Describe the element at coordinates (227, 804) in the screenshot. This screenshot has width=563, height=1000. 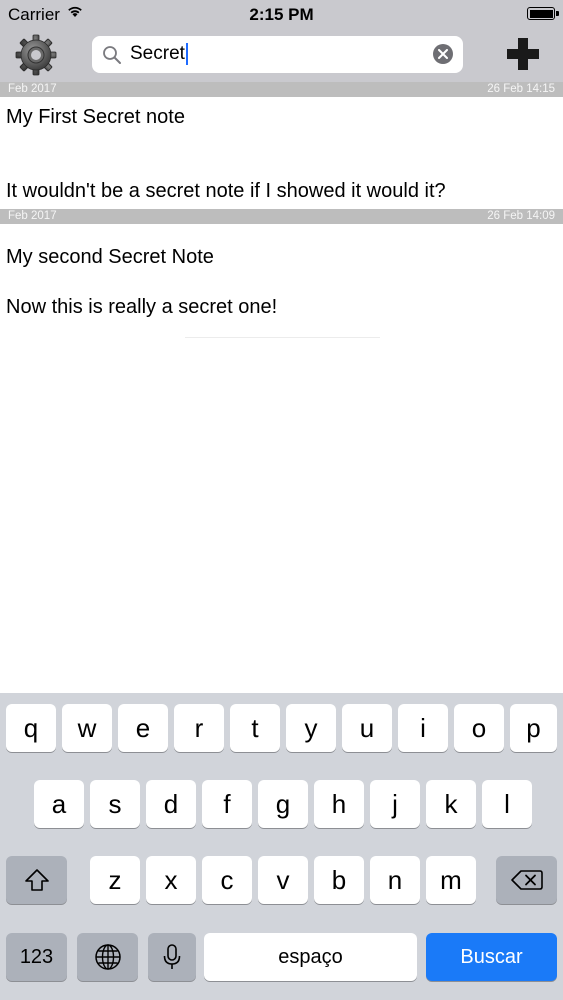
I see `key-f: f` at that location.